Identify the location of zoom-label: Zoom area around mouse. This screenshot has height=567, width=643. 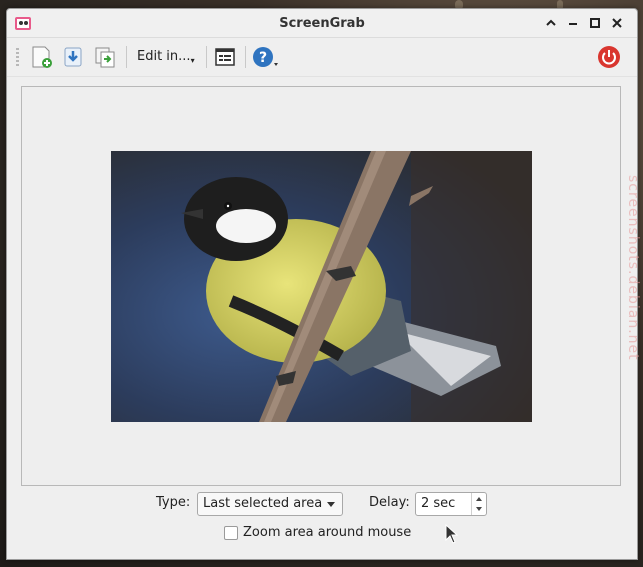
(327, 532).